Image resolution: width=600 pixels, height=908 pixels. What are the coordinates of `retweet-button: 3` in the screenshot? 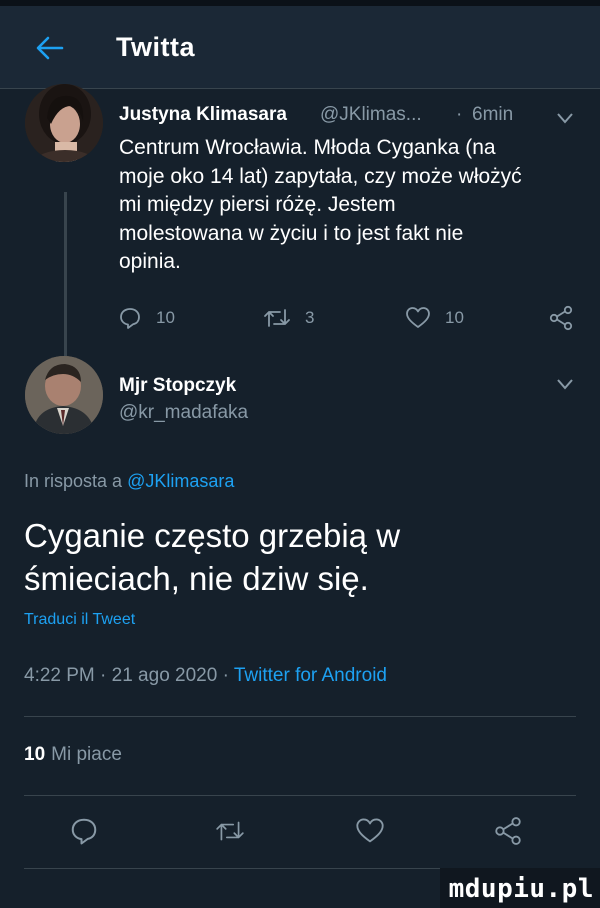 It's located at (288, 318).